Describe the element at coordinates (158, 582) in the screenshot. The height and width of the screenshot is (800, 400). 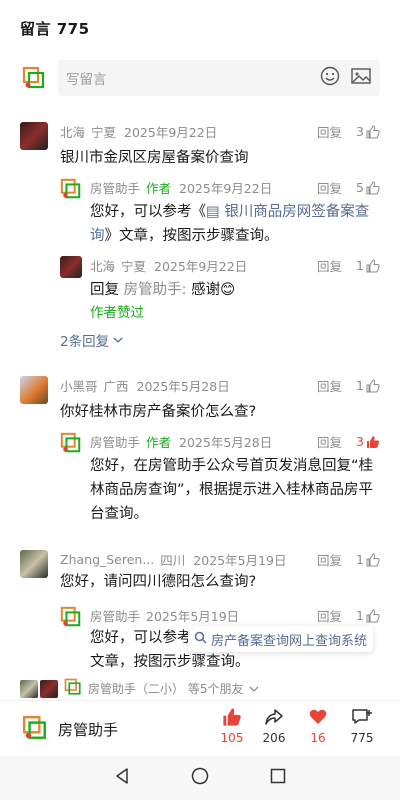
I see `comment-text: 您好，请问四川德阳怎么查询?` at that location.